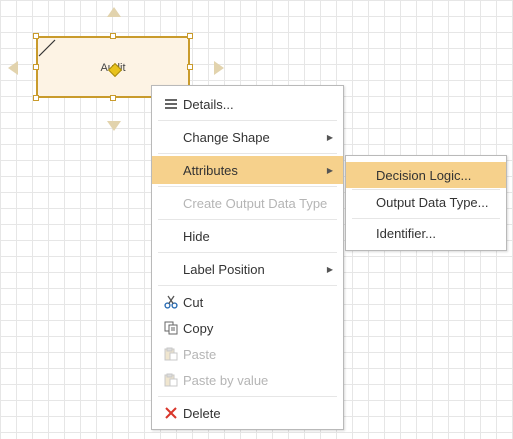 Image resolution: width=513 pixels, height=439 pixels. What do you see at coordinates (219, 68) in the screenshot?
I see `arrow-right-icon` at bounding box center [219, 68].